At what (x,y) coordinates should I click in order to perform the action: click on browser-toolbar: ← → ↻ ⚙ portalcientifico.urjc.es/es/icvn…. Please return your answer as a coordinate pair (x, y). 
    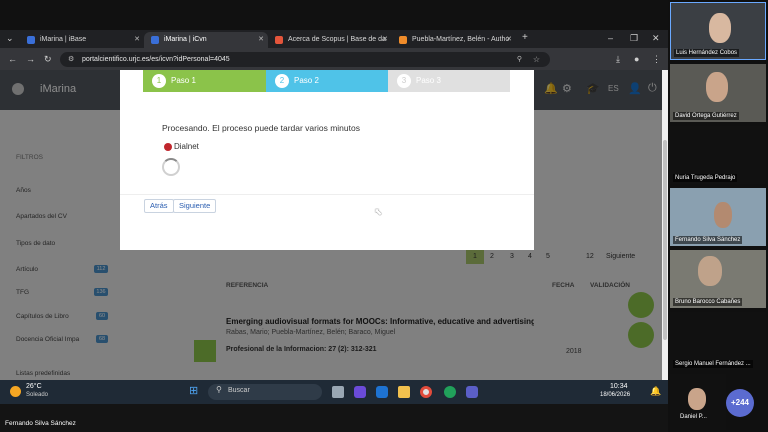
    Looking at the image, I should click on (334, 59).